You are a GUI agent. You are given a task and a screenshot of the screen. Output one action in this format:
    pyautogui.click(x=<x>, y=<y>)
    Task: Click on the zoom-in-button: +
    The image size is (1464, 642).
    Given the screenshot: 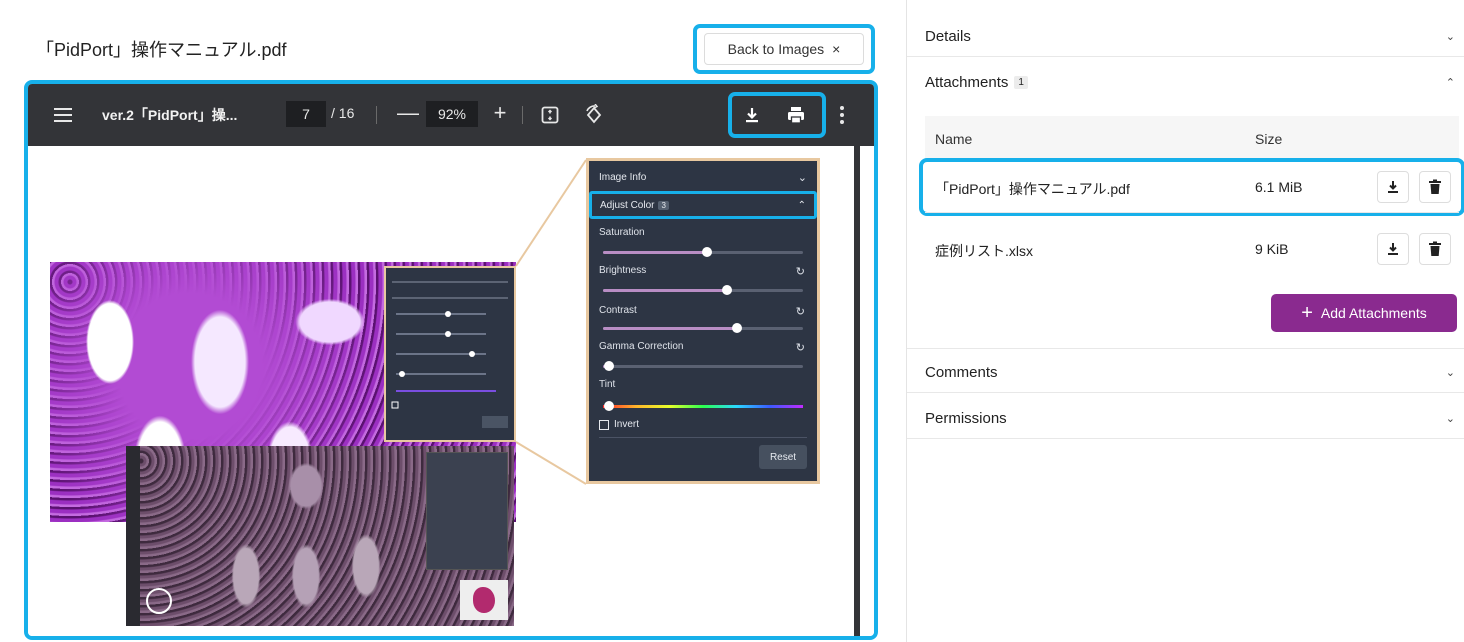 What is the action you would take?
    pyautogui.click(x=500, y=113)
    